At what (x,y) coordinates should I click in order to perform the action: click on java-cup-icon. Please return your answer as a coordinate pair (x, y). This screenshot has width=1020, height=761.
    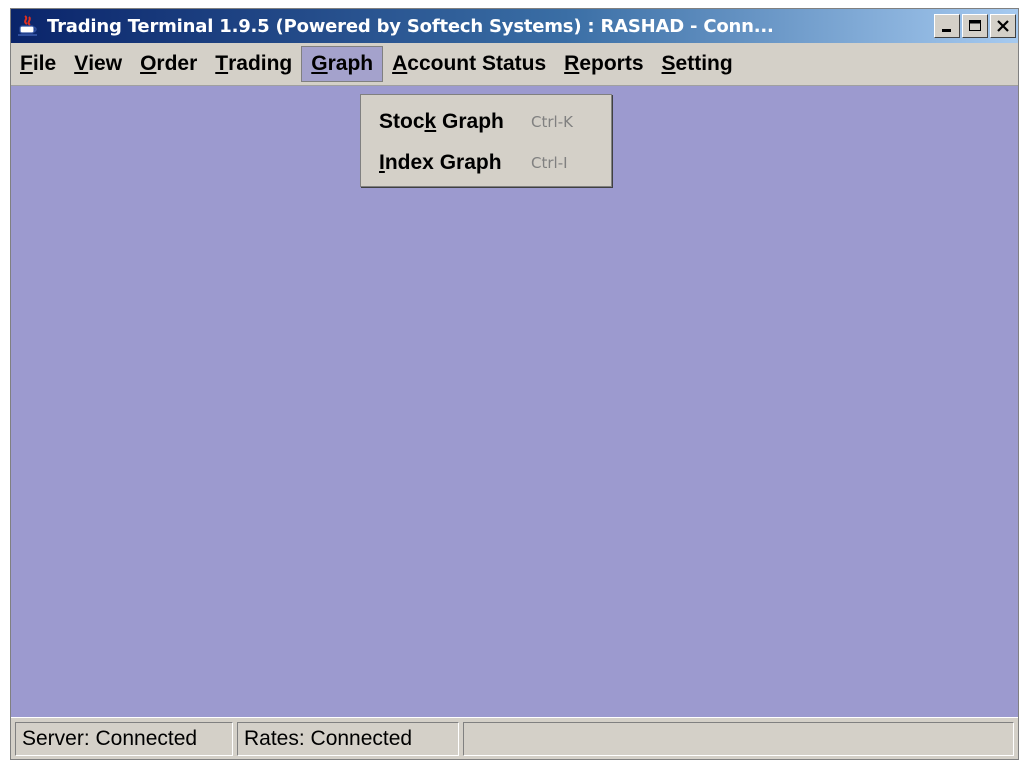
    Looking at the image, I should click on (28, 26).